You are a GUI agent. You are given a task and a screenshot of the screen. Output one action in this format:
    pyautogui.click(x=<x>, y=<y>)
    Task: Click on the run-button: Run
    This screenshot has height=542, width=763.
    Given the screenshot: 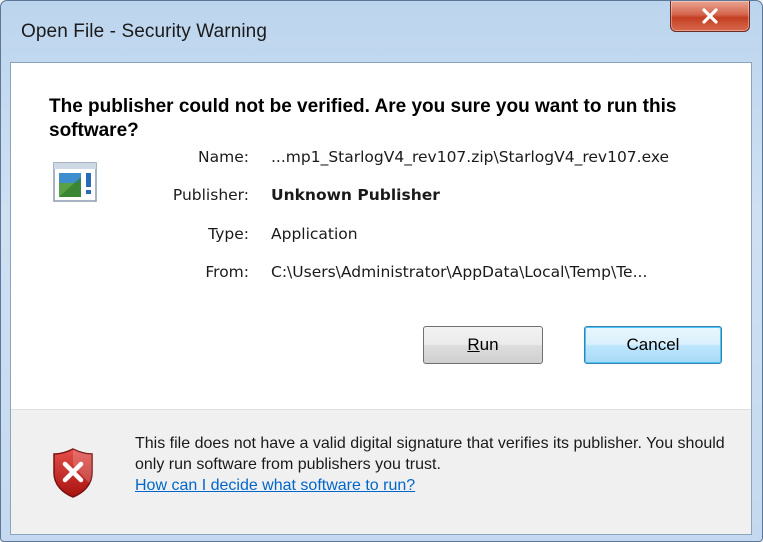 What is the action you would take?
    pyautogui.click(x=483, y=345)
    